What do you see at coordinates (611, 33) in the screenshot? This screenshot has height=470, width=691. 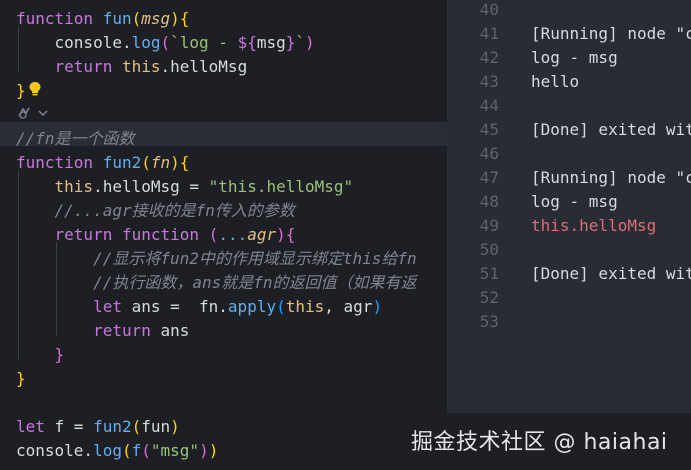 I see `output-text: [Running] node "c` at bounding box center [611, 33].